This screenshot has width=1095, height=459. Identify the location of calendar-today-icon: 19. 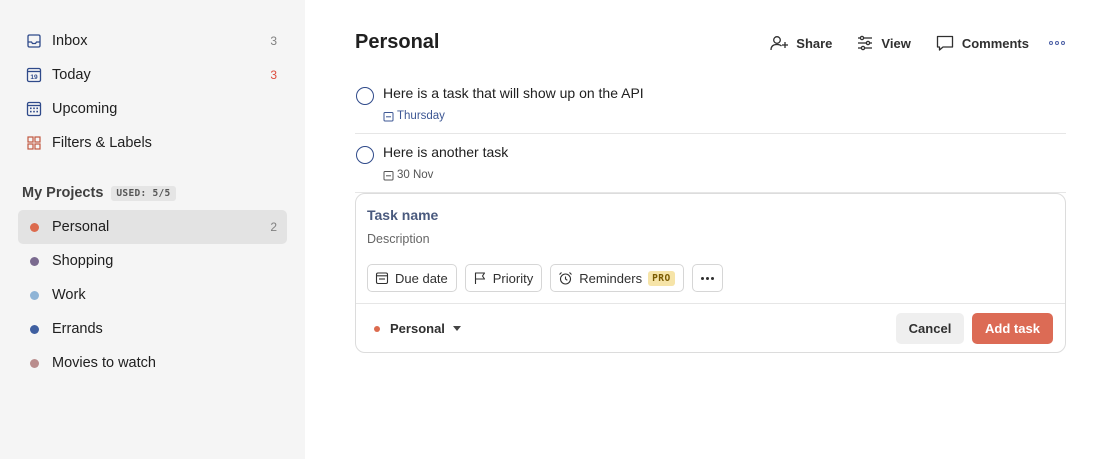
(34, 75).